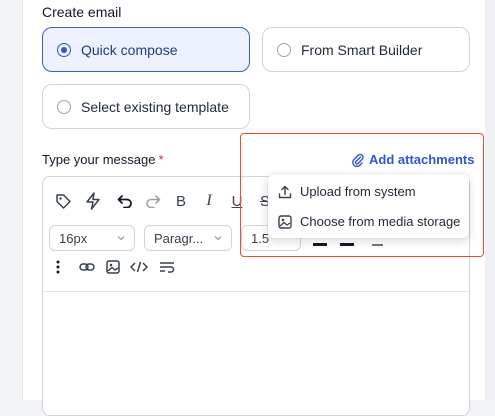 The width and height of the screenshot is (495, 416). What do you see at coordinates (93, 201) in the screenshot?
I see `lightning-icon` at bounding box center [93, 201].